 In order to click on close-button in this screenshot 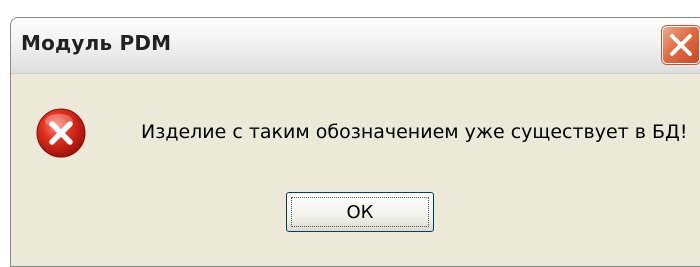, I will do `click(681, 45)`.